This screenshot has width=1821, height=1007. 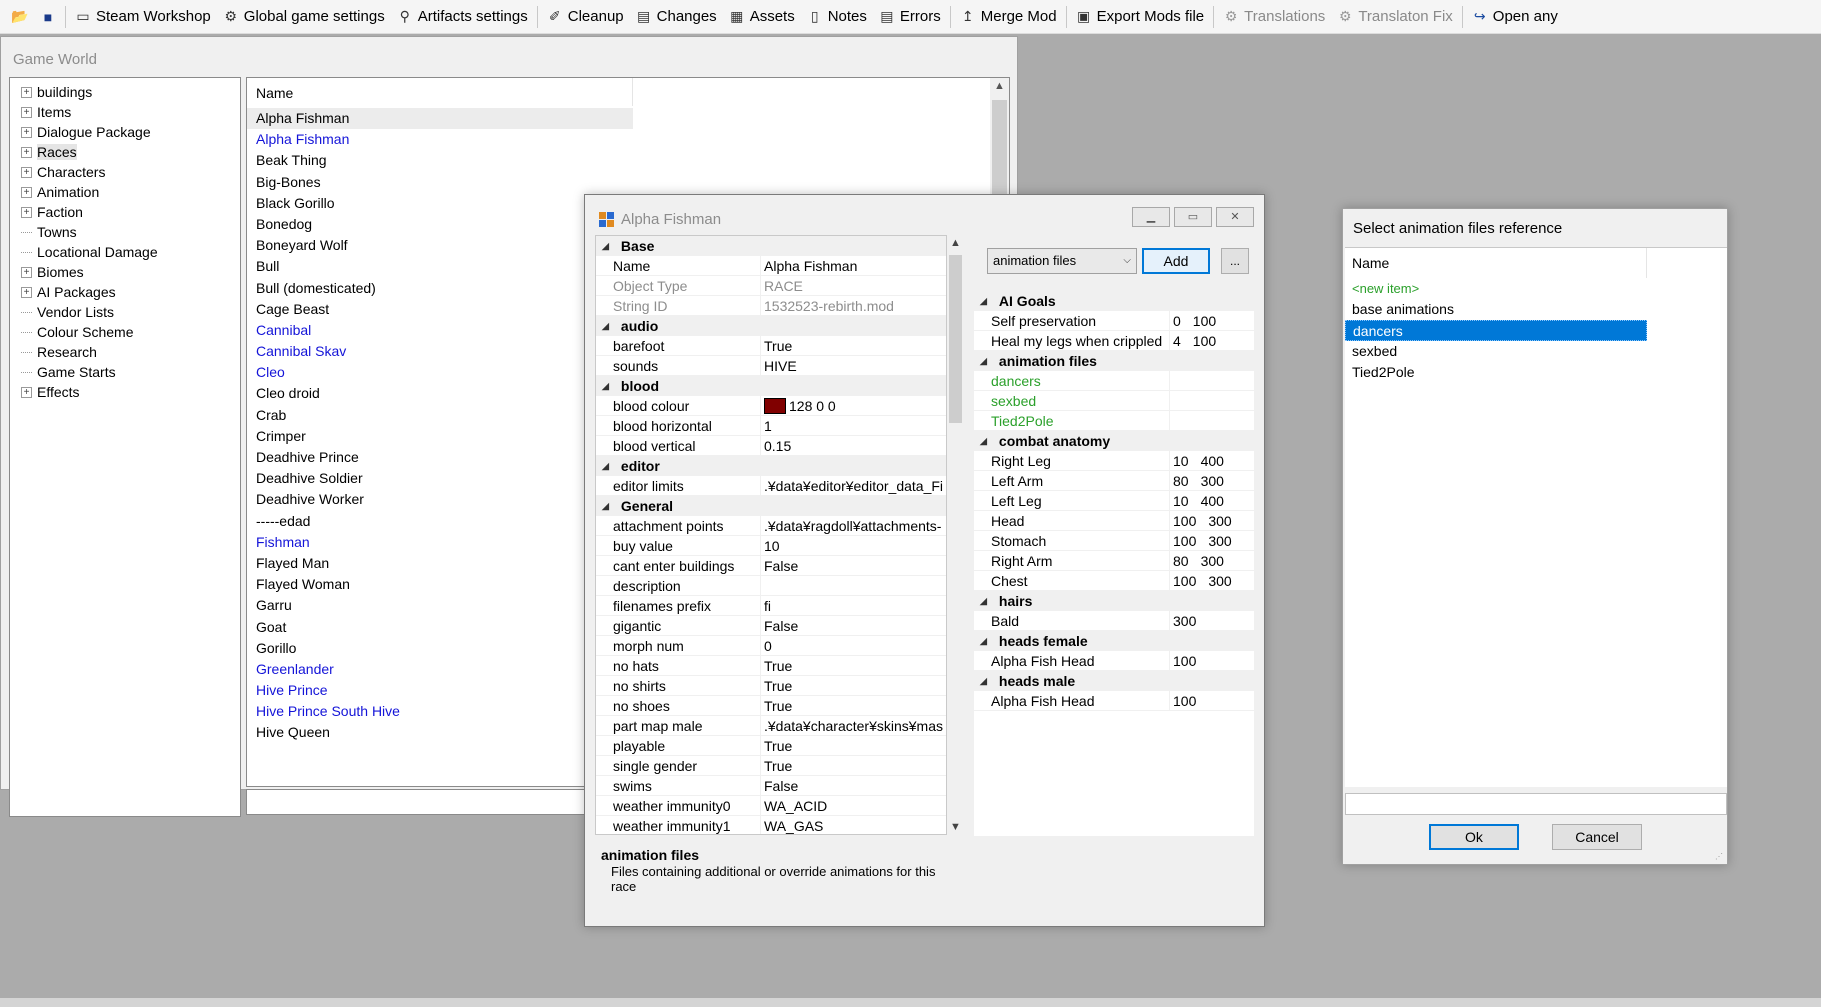 What do you see at coordinates (1211, 621) in the screenshot?
I see `reference-values: 300` at bounding box center [1211, 621].